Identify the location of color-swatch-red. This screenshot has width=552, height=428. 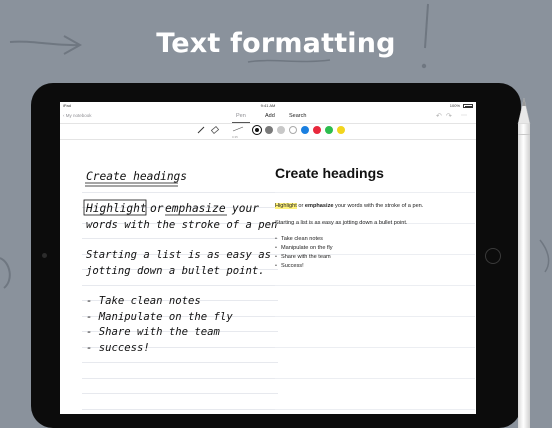
(317, 130).